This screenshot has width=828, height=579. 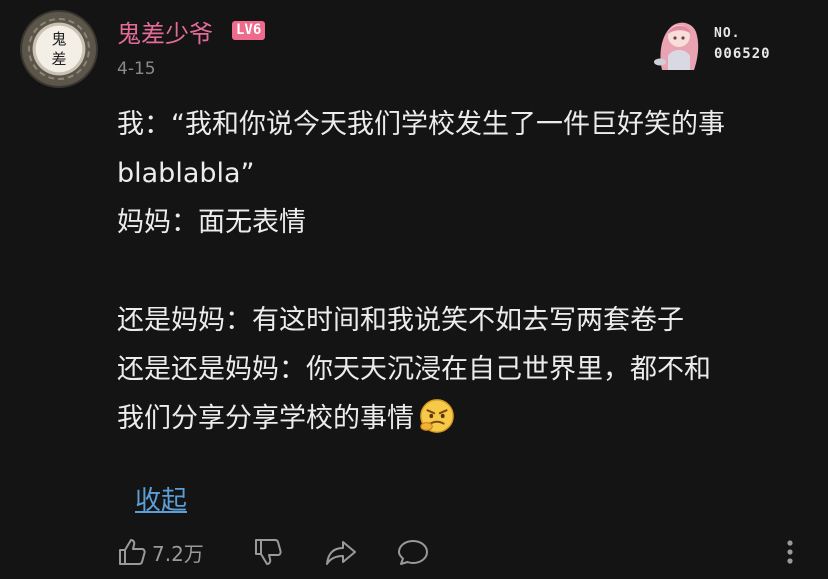 I want to click on avatar: 鬼 差, so click(x=59, y=49).